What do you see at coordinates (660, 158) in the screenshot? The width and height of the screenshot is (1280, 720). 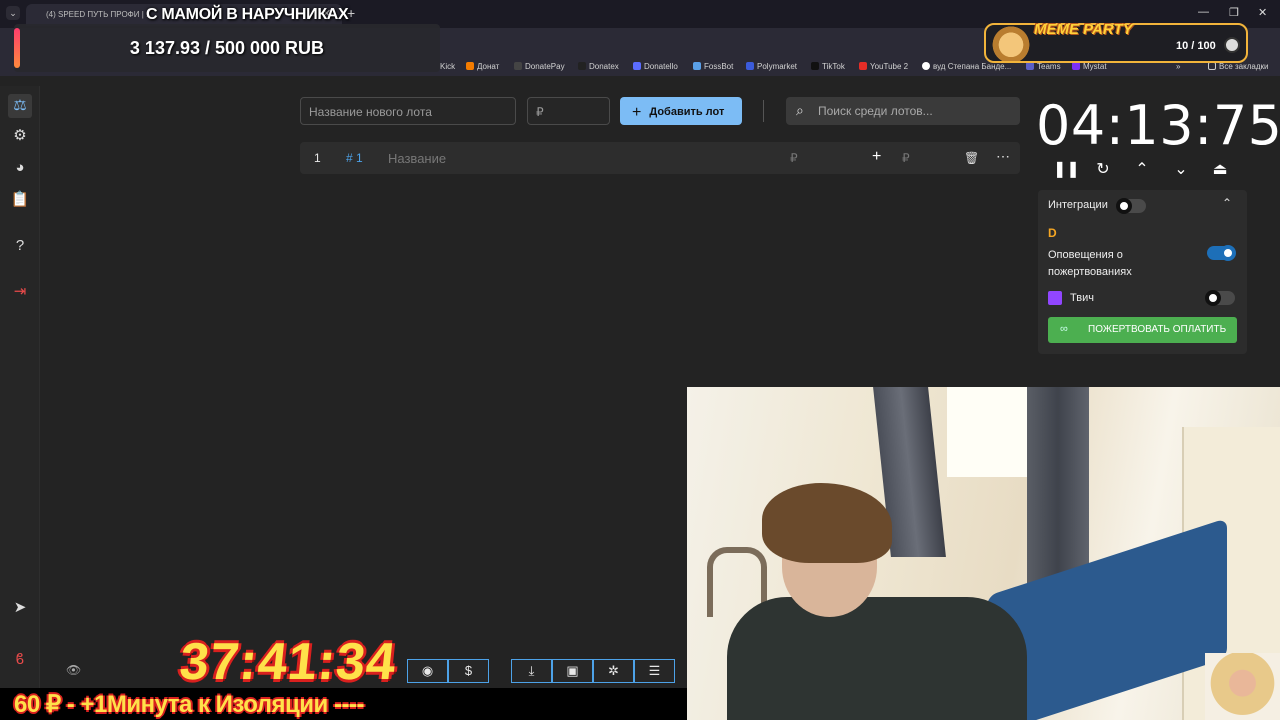 I see `lot-row: 1 # 1 Название ₽ + ₽ 🗑 ⋯` at bounding box center [660, 158].